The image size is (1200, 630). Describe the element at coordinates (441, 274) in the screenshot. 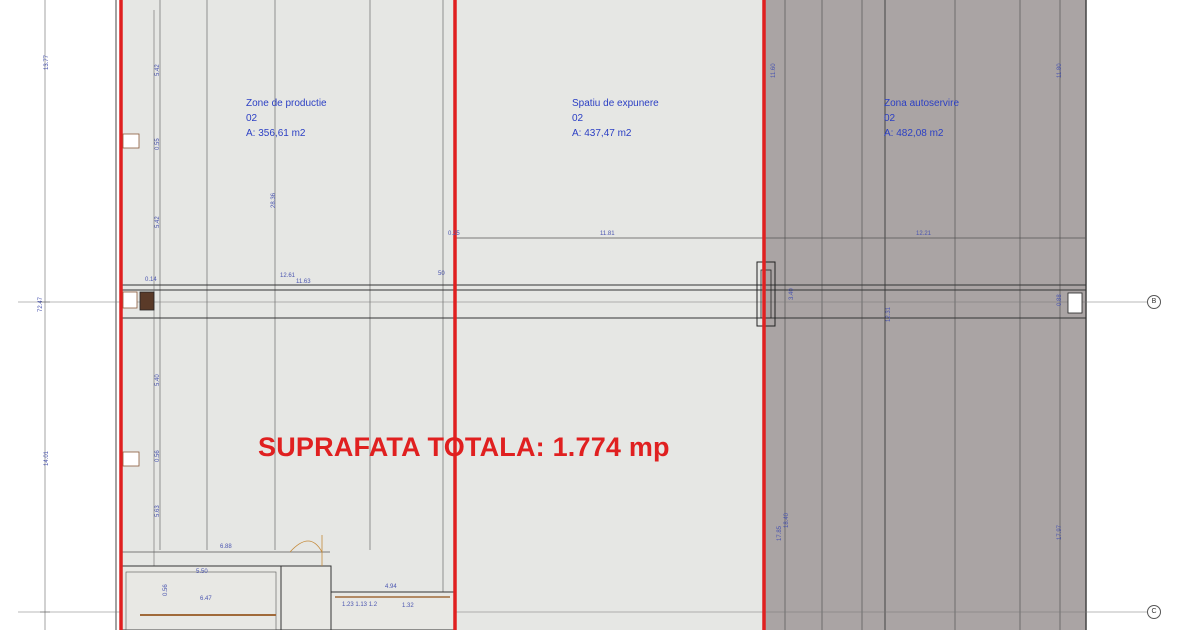

I see `dimension-label: 50` at that location.